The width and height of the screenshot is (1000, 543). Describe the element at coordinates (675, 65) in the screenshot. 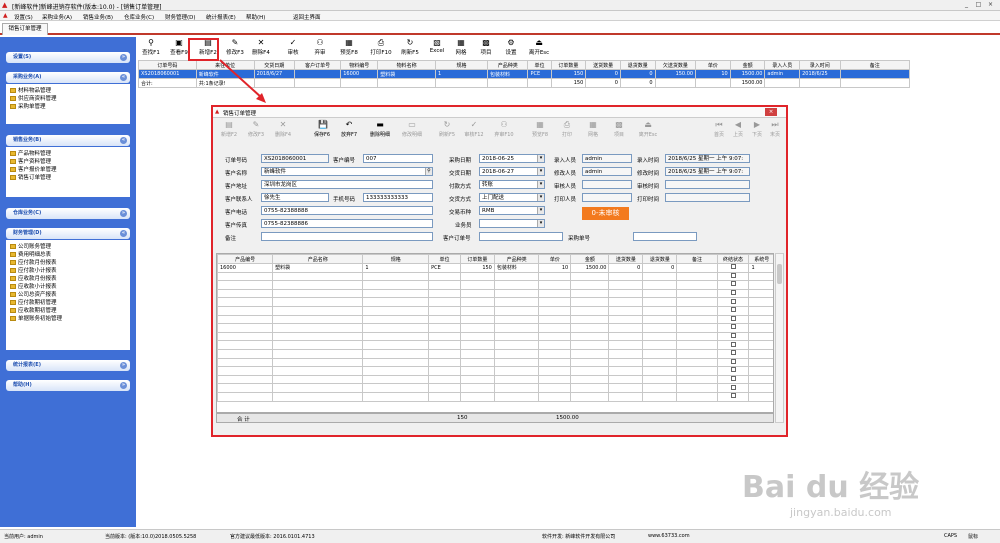

I see `column-header: 欠送货数量` at that location.